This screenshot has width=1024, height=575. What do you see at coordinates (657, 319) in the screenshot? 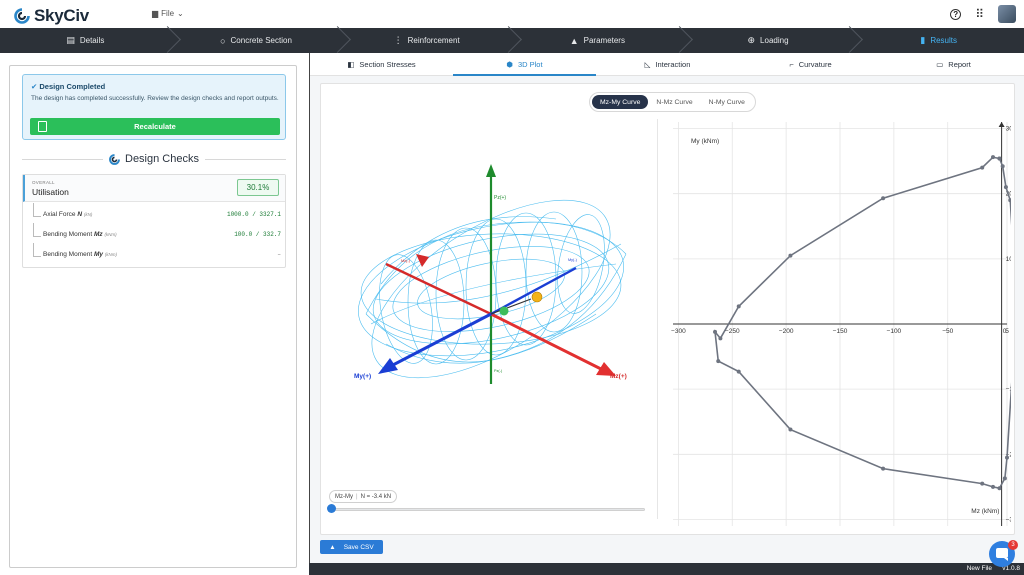
I see `plot-divider` at bounding box center [657, 319].